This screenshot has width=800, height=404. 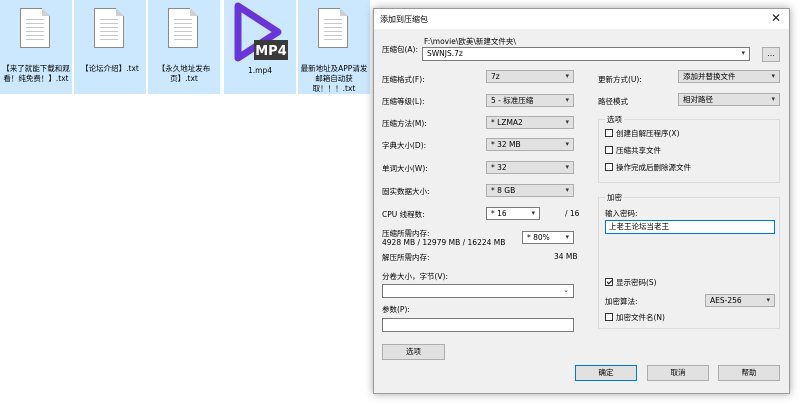 I want to click on update-label: 更新方式(U):, so click(x=620, y=79).